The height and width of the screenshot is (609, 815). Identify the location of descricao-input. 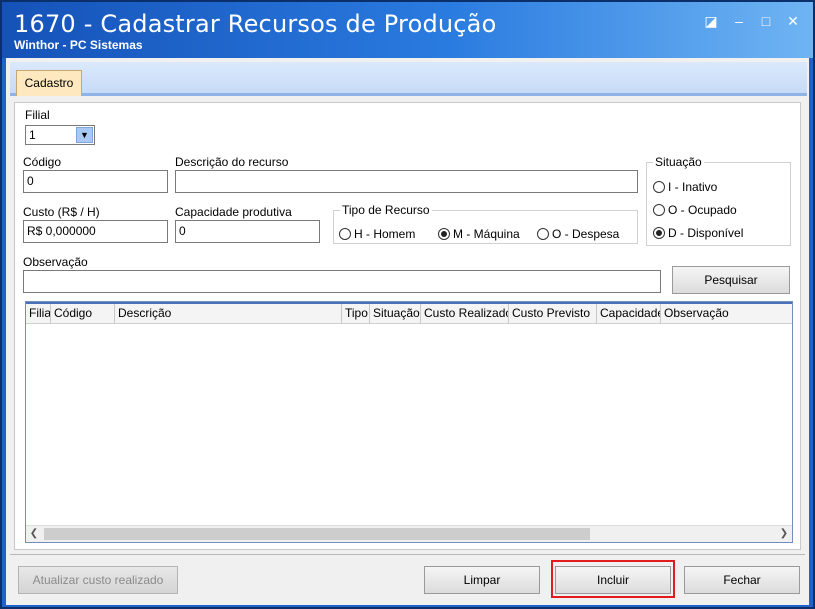
(406, 181).